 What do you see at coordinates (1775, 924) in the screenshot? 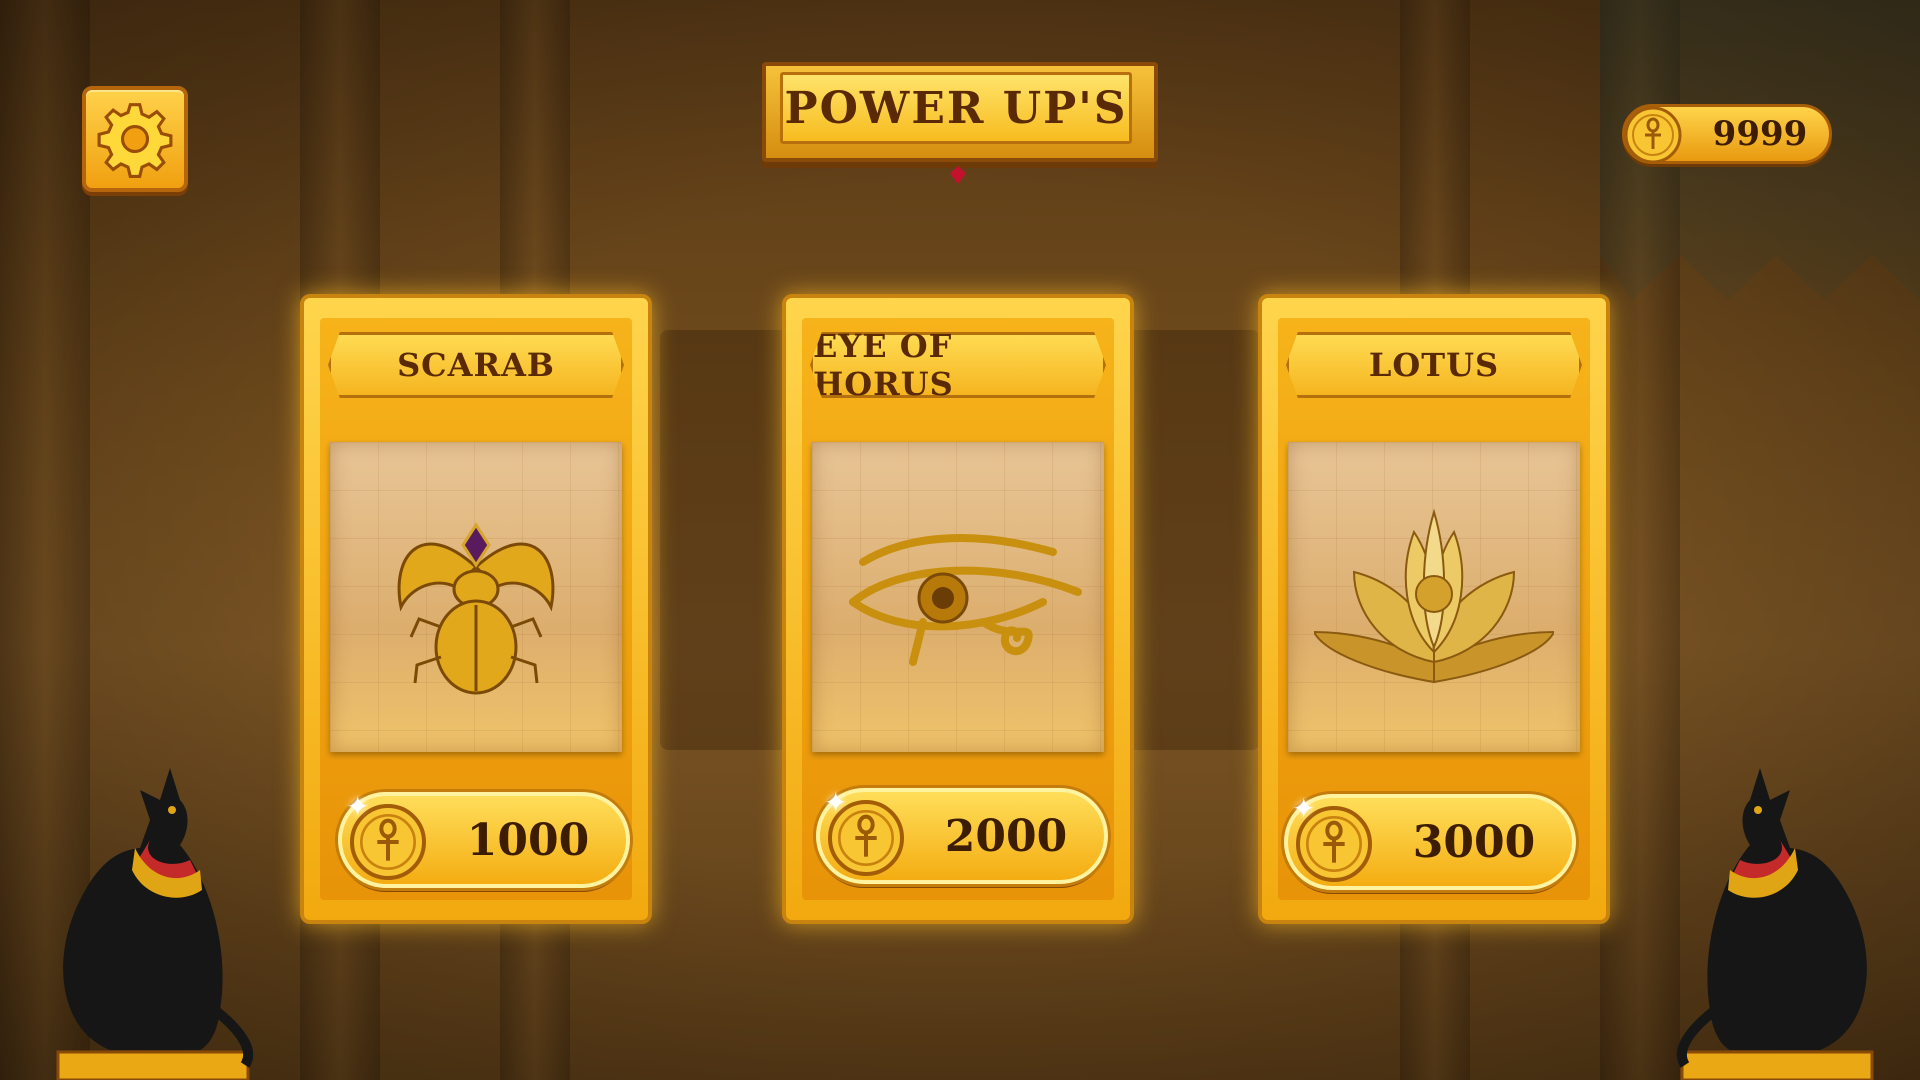
I see `cat-statue-right` at bounding box center [1775, 924].